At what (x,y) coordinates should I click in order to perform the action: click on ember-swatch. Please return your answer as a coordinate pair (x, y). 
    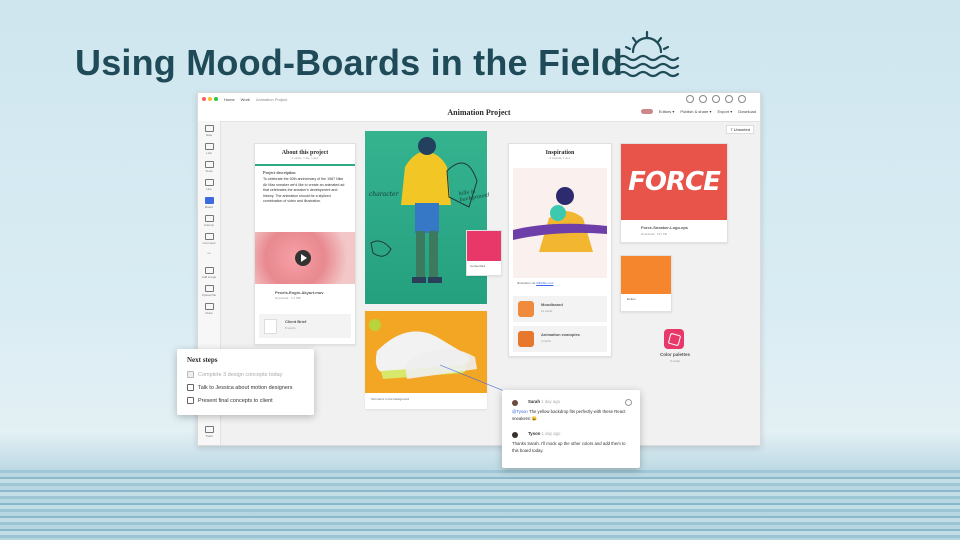
    Looking at the image, I should click on (646, 275).